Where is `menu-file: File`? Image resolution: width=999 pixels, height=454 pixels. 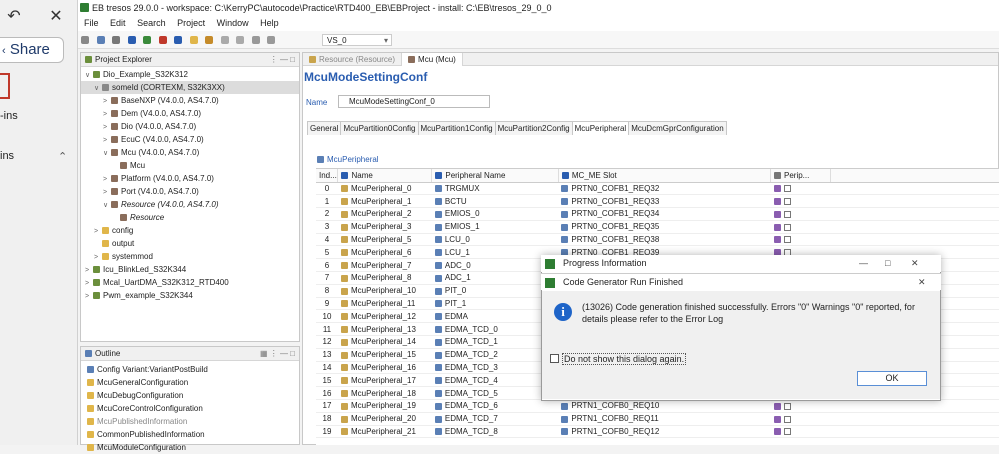 menu-file: File is located at coordinates (91, 23).